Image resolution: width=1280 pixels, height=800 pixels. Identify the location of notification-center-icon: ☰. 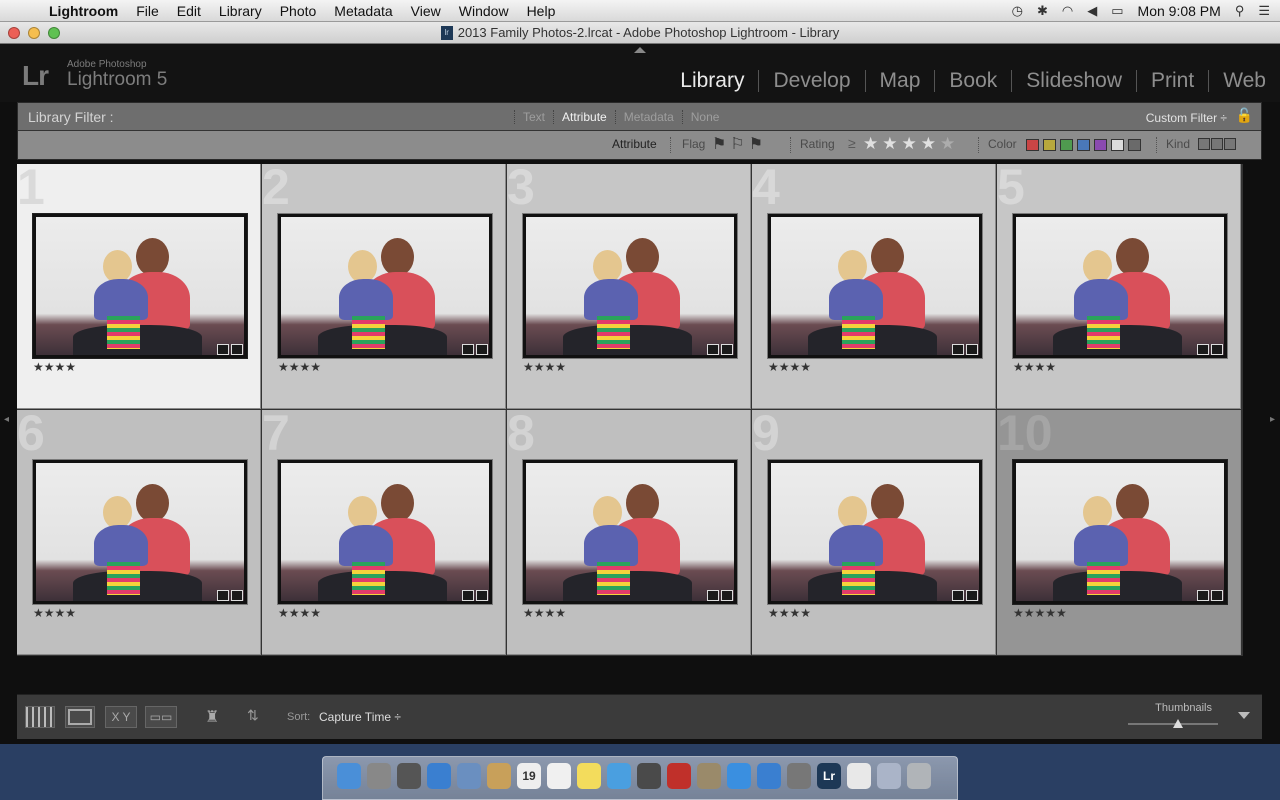
(1264, 11).